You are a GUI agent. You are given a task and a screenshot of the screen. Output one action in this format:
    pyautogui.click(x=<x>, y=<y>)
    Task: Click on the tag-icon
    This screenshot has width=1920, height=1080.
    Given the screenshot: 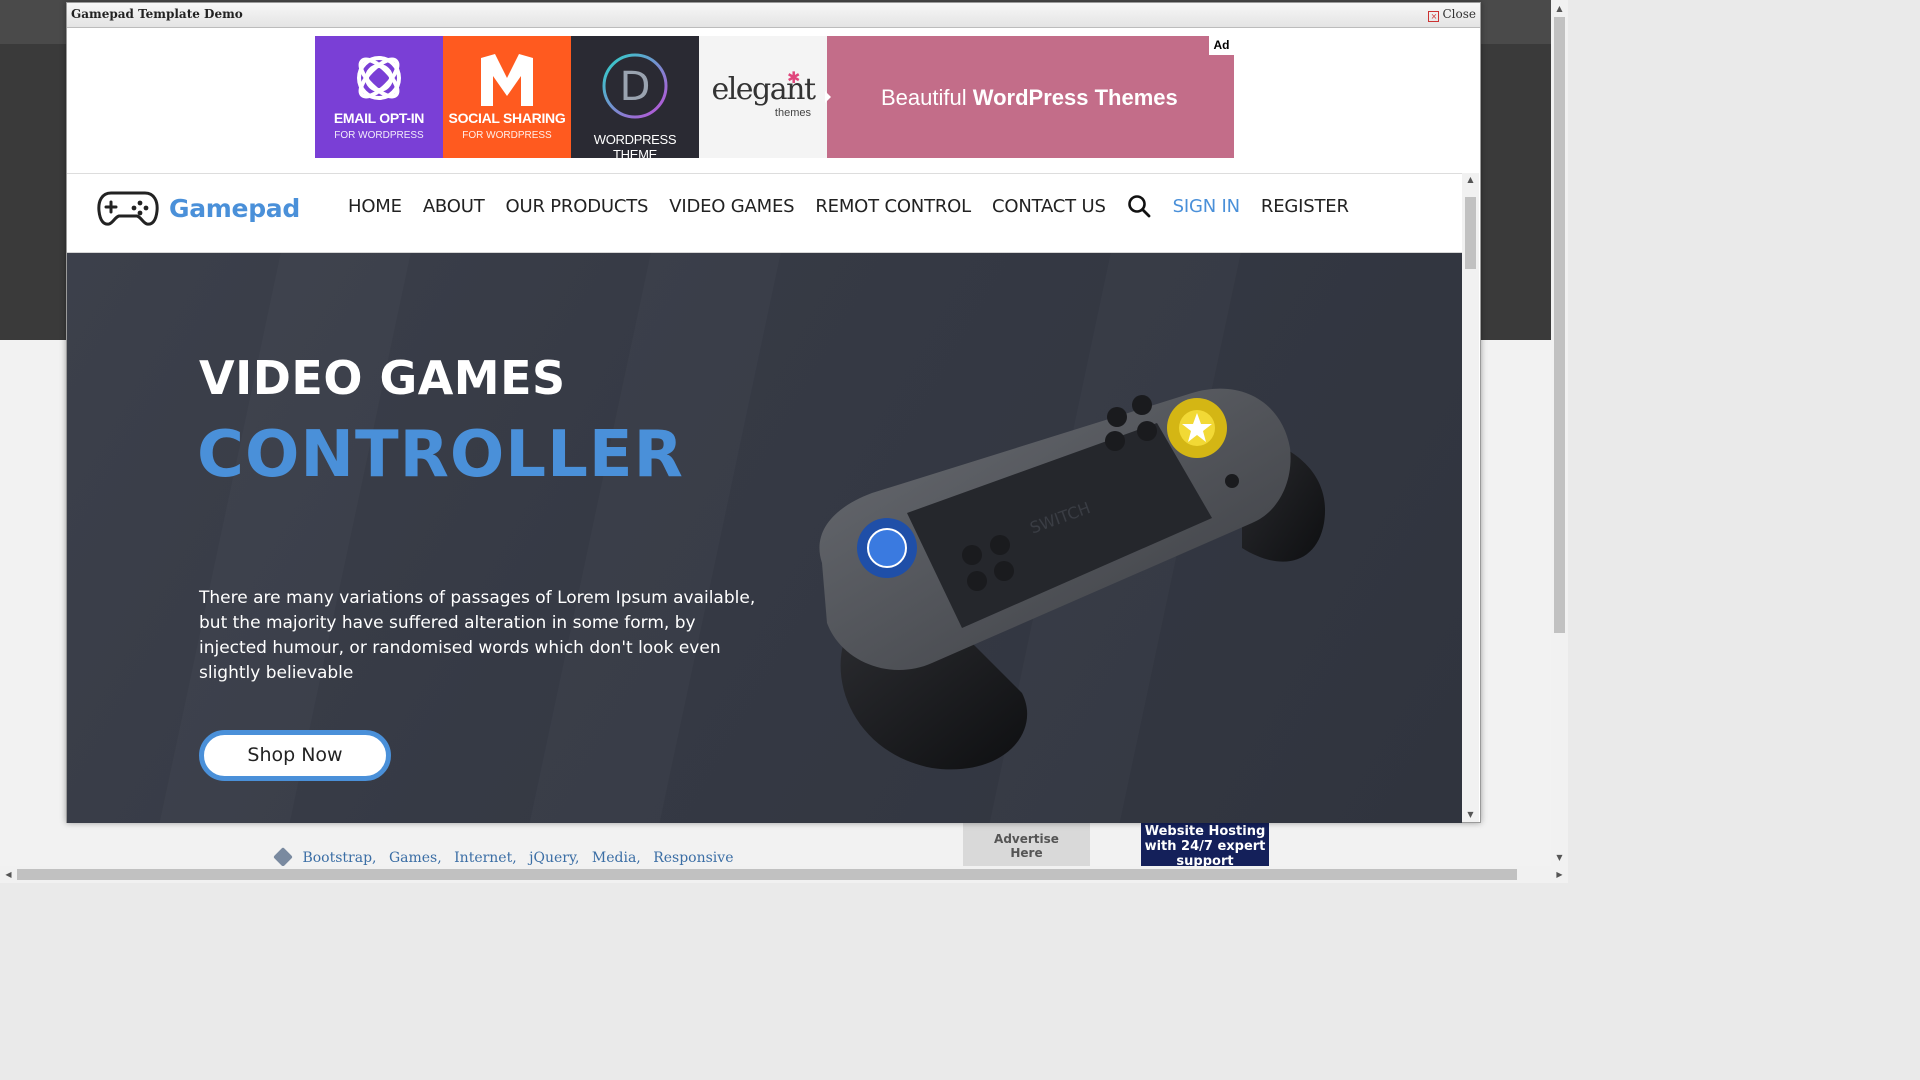 What is the action you would take?
    pyautogui.click(x=283, y=857)
    